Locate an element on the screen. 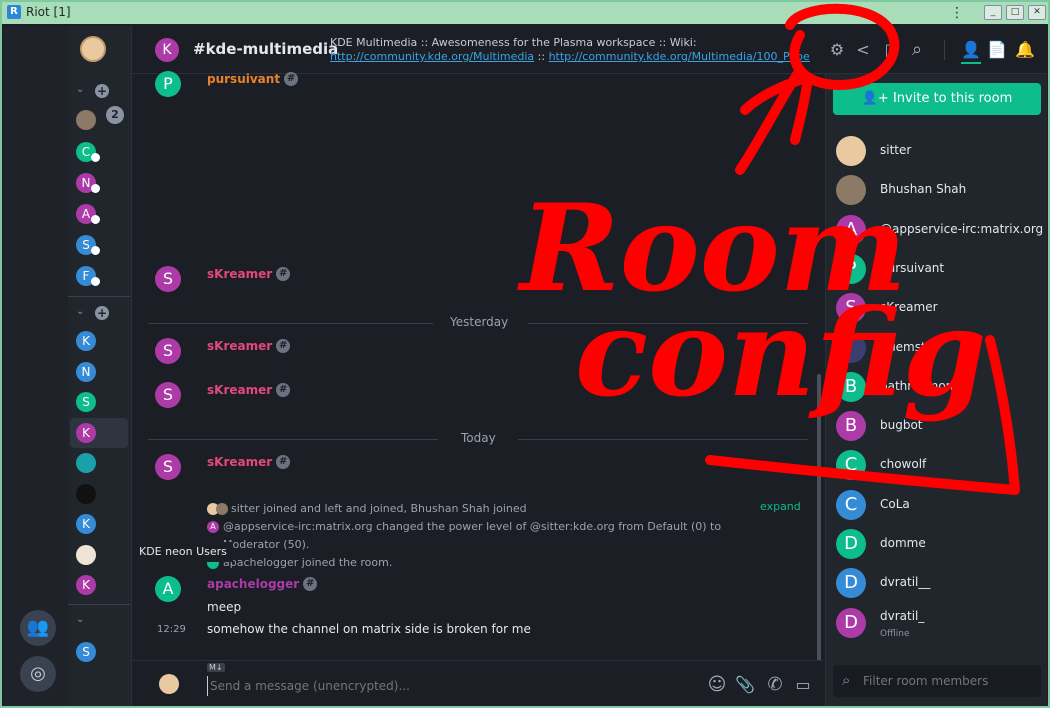 The image size is (1050, 708). member-name: pursuivant is located at coordinates (912, 267).